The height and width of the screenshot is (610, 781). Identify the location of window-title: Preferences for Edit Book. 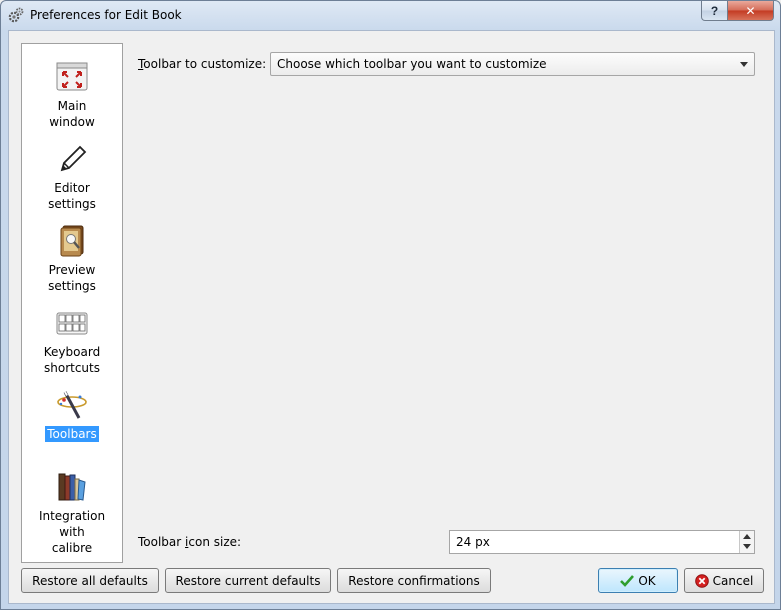
(106, 15).